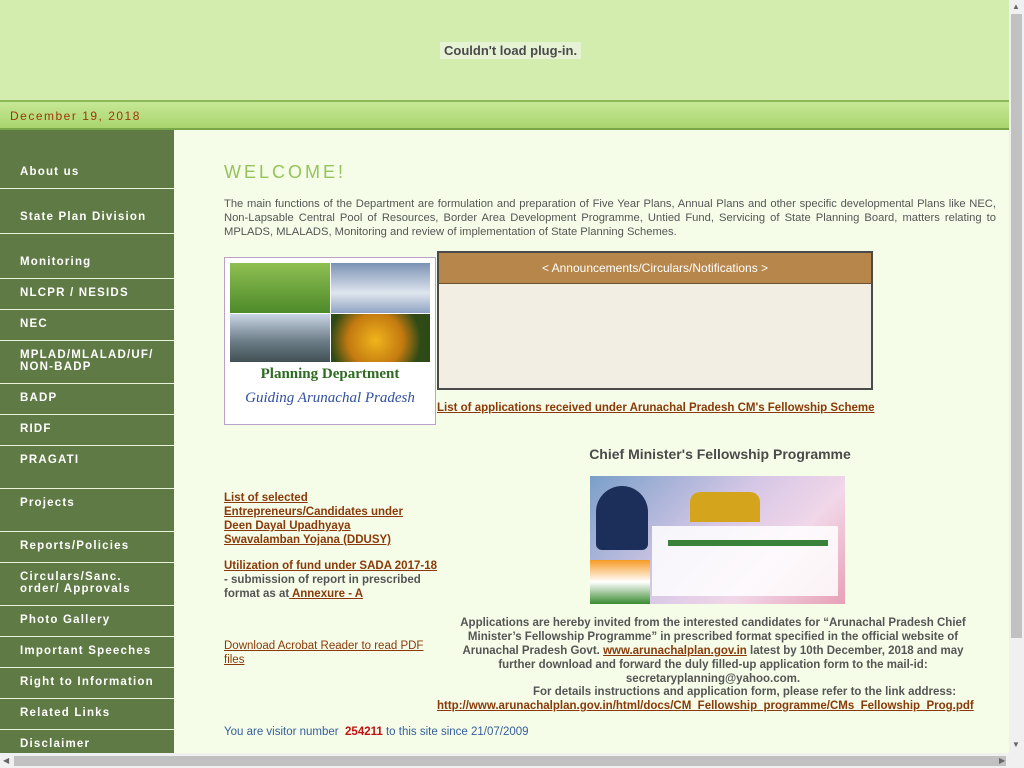 This screenshot has height=768, width=1024. What do you see at coordinates (745, 561) in the screenshot?
I see `poster-notice` at bounding box center [745, 561].